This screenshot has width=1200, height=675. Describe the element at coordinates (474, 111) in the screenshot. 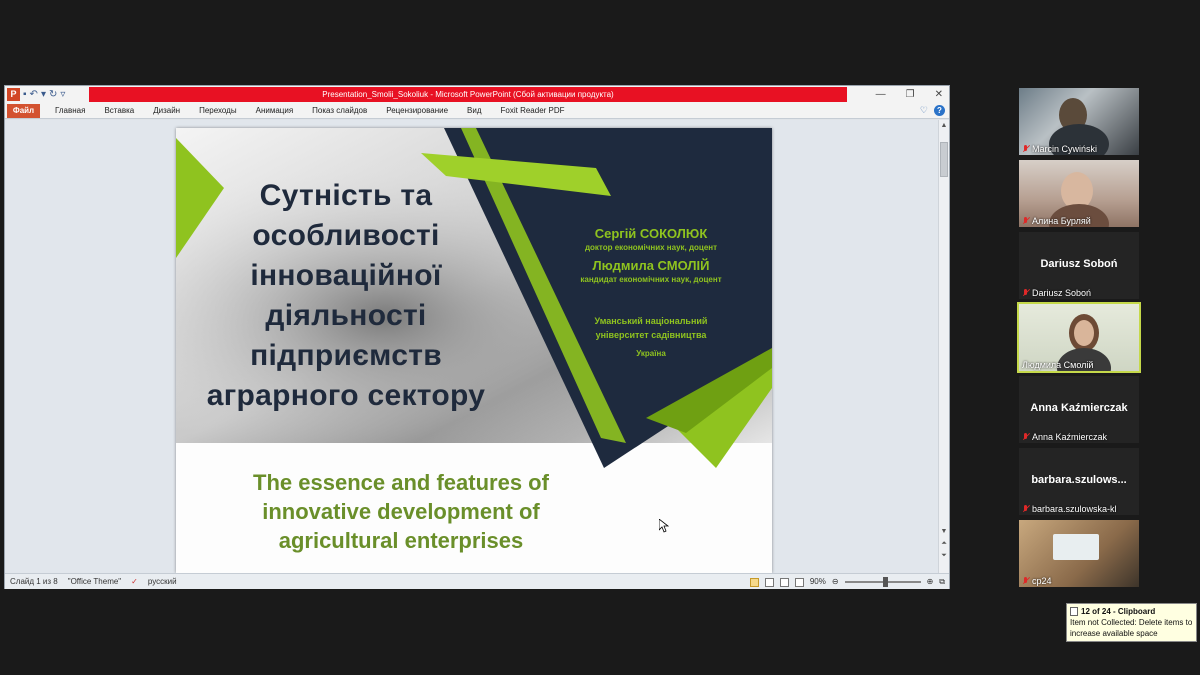

I see `tab-view: Вид` at that location.